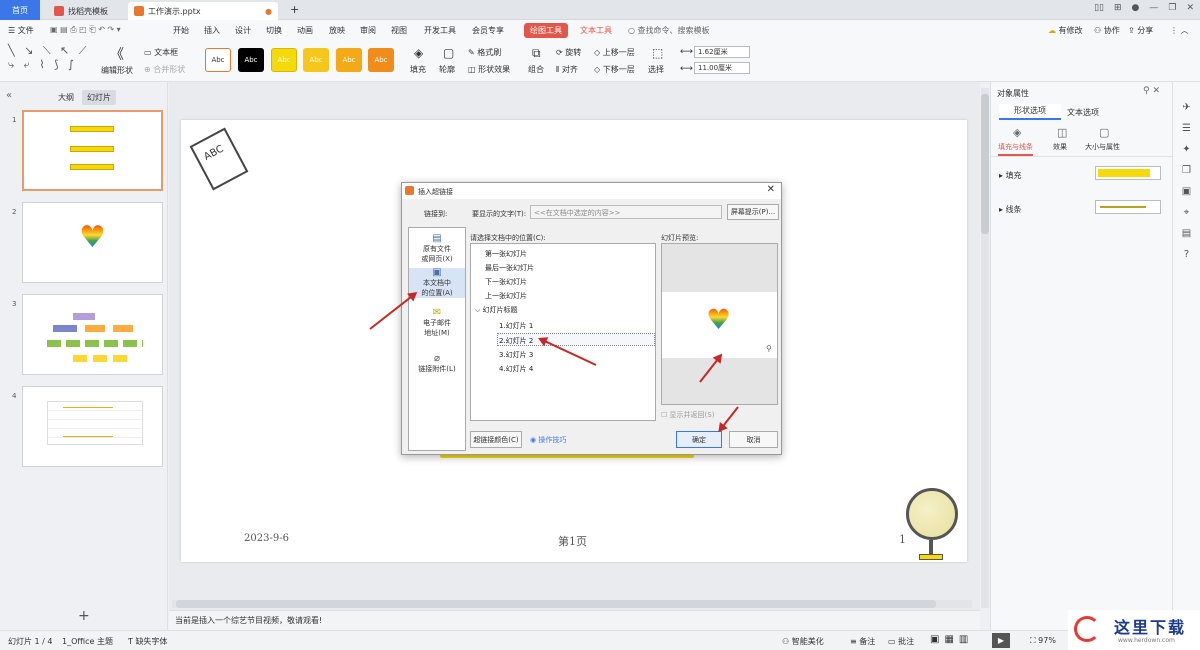  I want to click on rotate-button: ⟳ 旋转, so click(568, 52).